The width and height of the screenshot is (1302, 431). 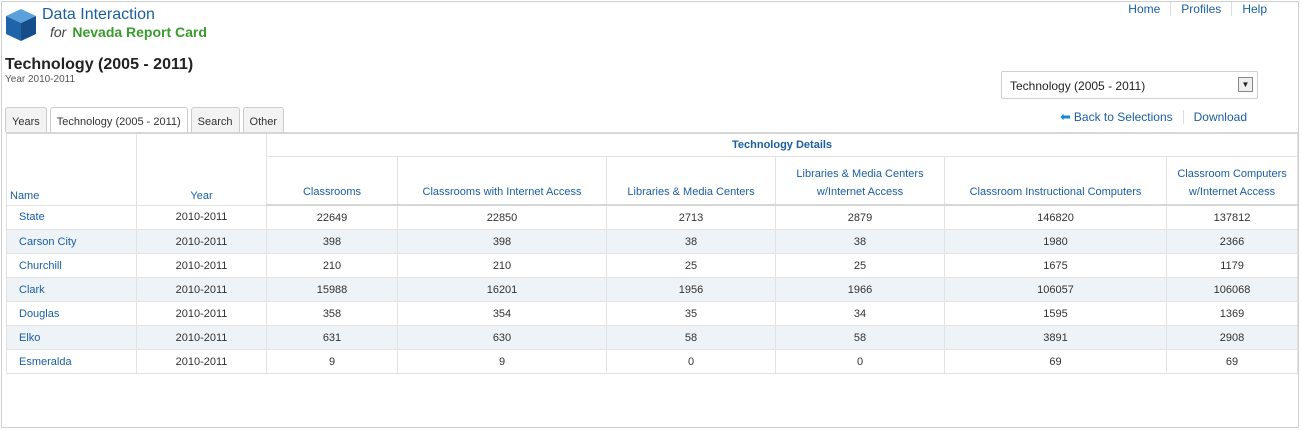 What do you see at coordinates (860, 265) in the screenshot?
I see `cell-libraries-internet: 25` at bounding box center [860, 265].